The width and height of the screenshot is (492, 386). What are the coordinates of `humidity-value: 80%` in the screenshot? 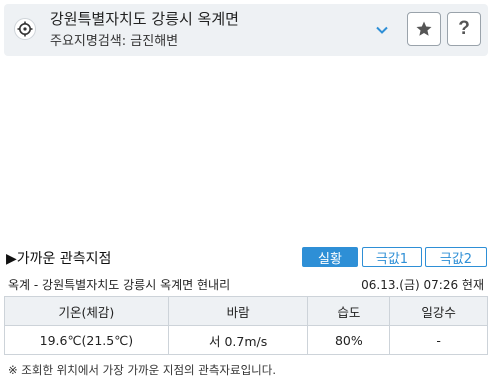 It's located at (349, 340).